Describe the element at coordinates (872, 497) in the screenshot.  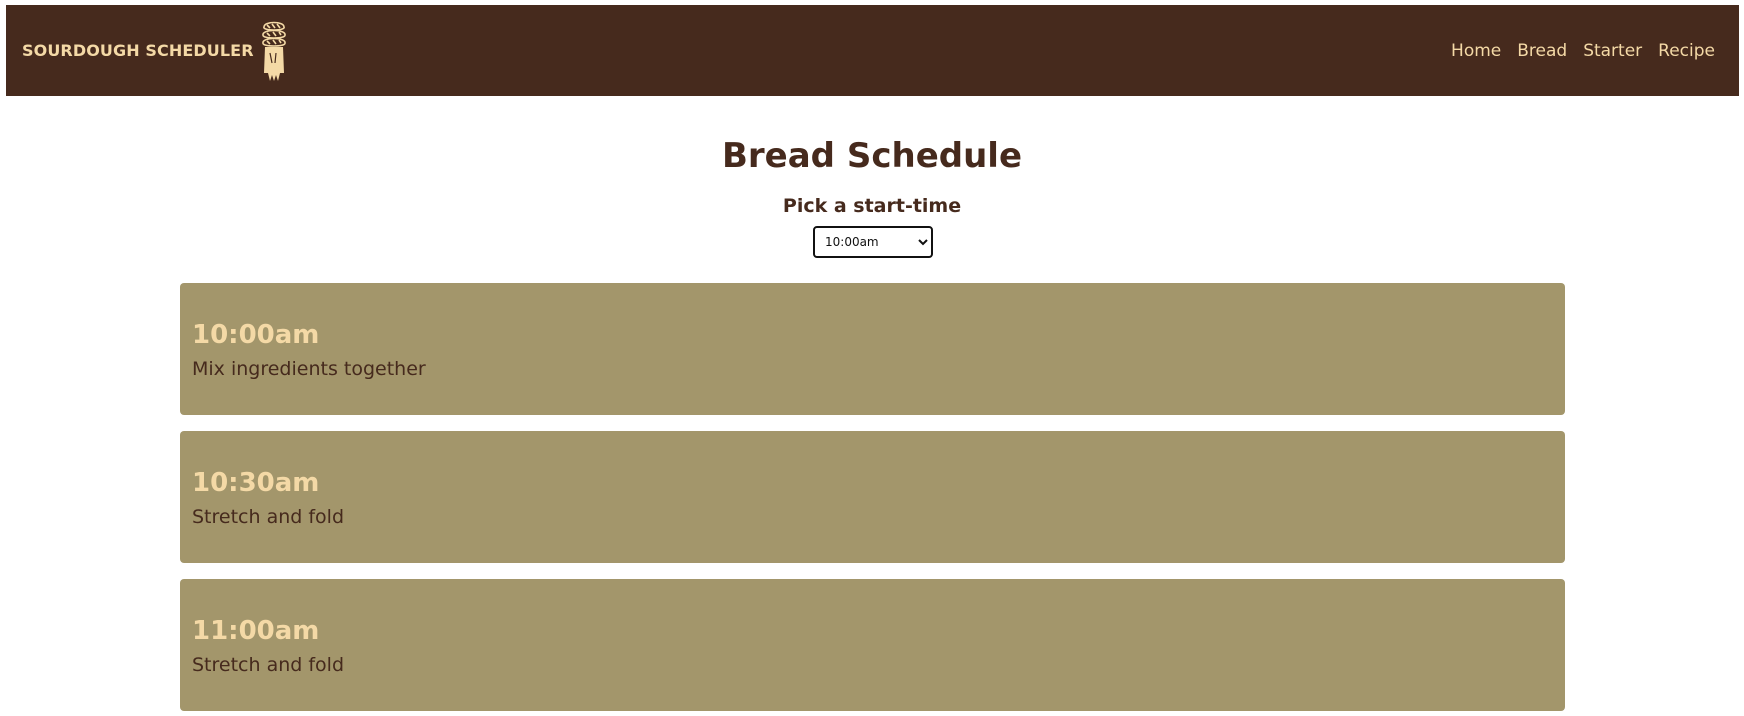
I see `schedule-card: 10:30am Stretch and fold` at that location.